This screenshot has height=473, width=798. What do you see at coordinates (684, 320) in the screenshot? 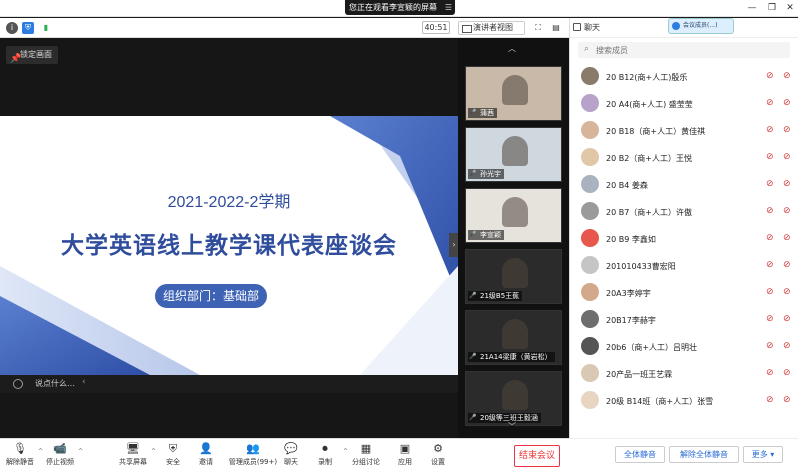
I see `member-row: 20B17李赫宇 ⊘ ⊘` at bounding box center [684, 320].